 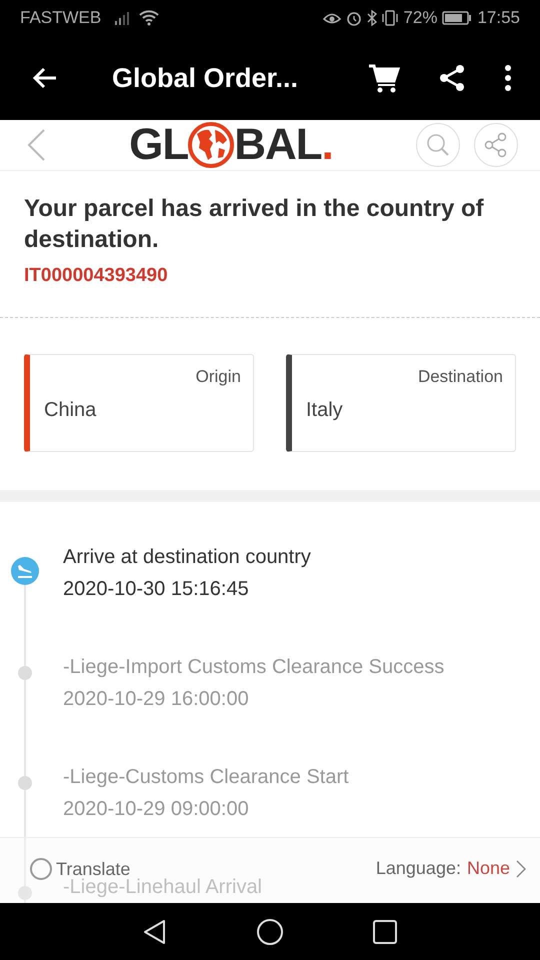 What do you see at coordinates (508, 78) in the screenshot?
I see `more-icon` at bounding box center [508, 78].